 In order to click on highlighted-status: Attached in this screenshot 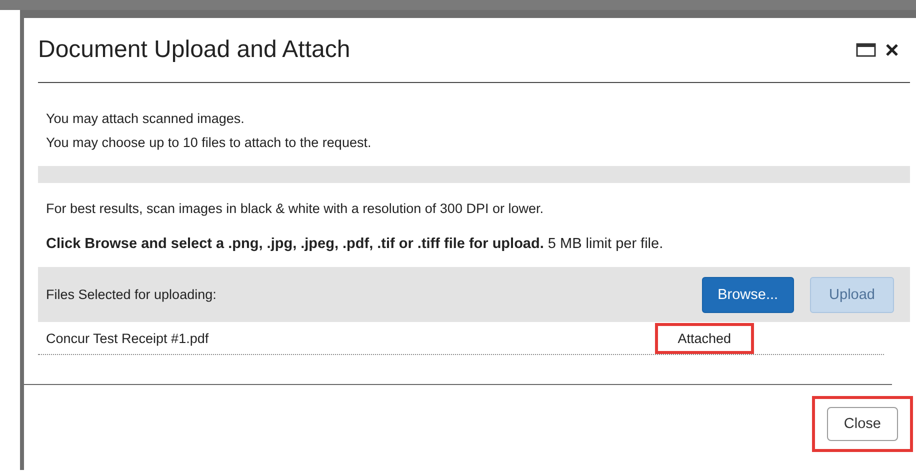, I will do `click(704, 338)`.